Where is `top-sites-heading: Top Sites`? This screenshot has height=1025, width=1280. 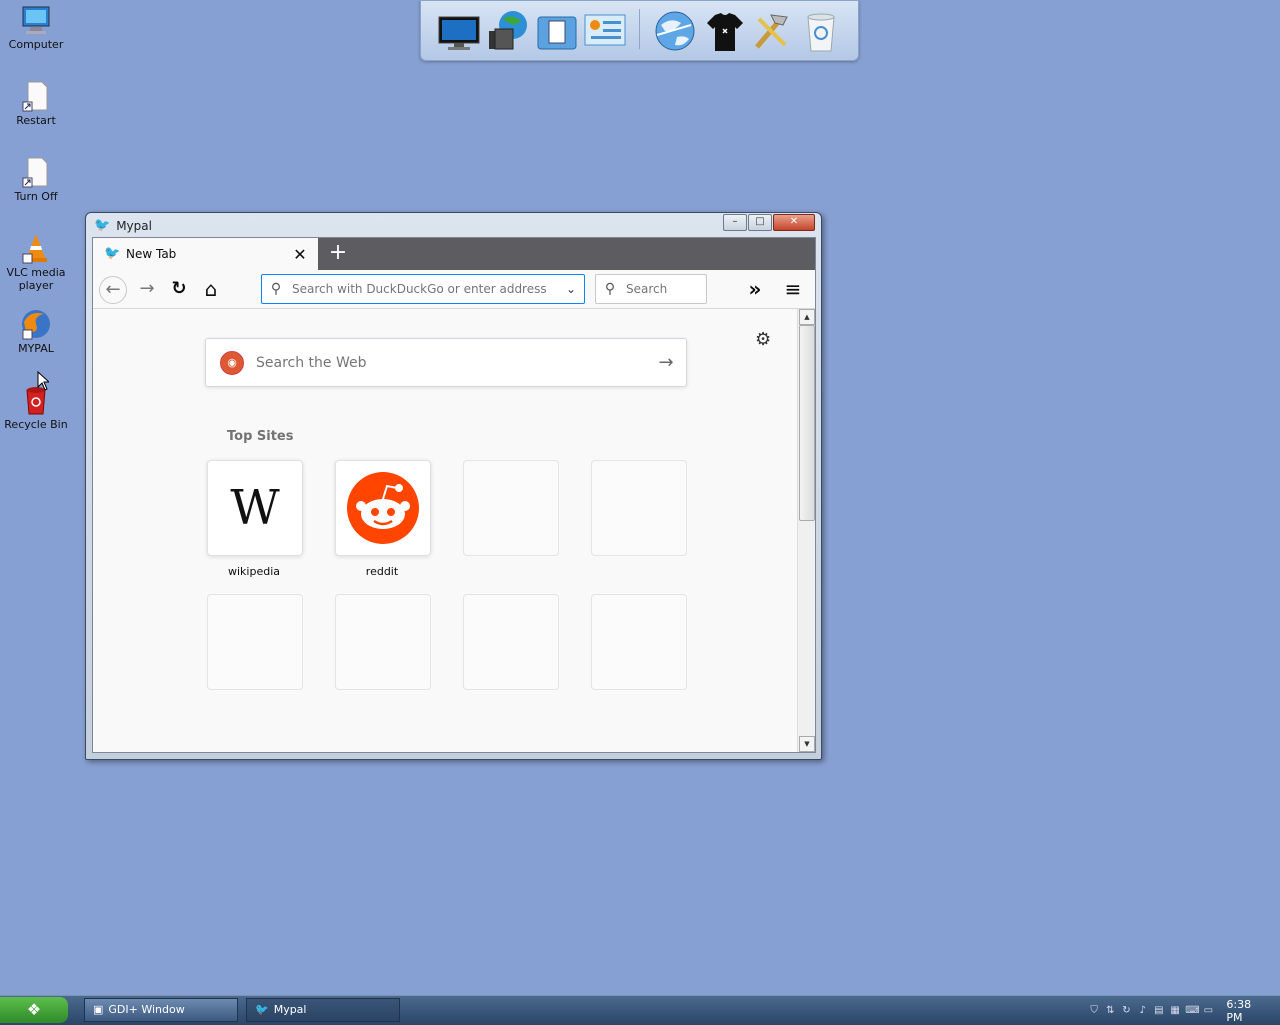
top-sites-heading: Top Sites is located at coordinates (260, 436).